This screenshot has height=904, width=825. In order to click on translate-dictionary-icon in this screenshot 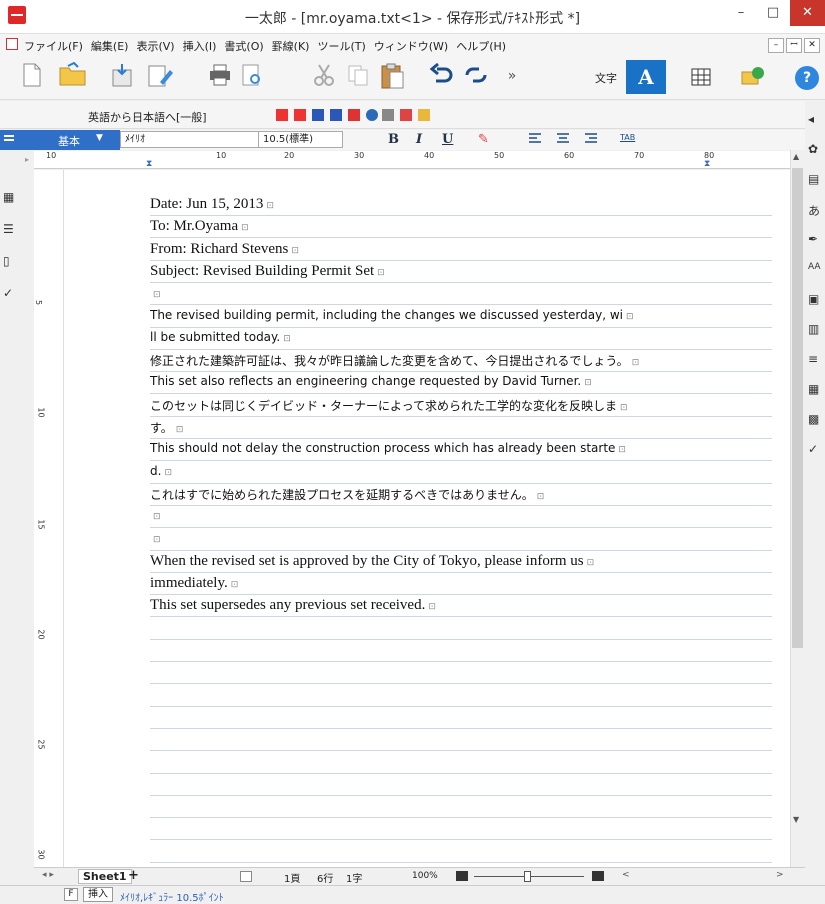, I will do `click(354, 115)`.